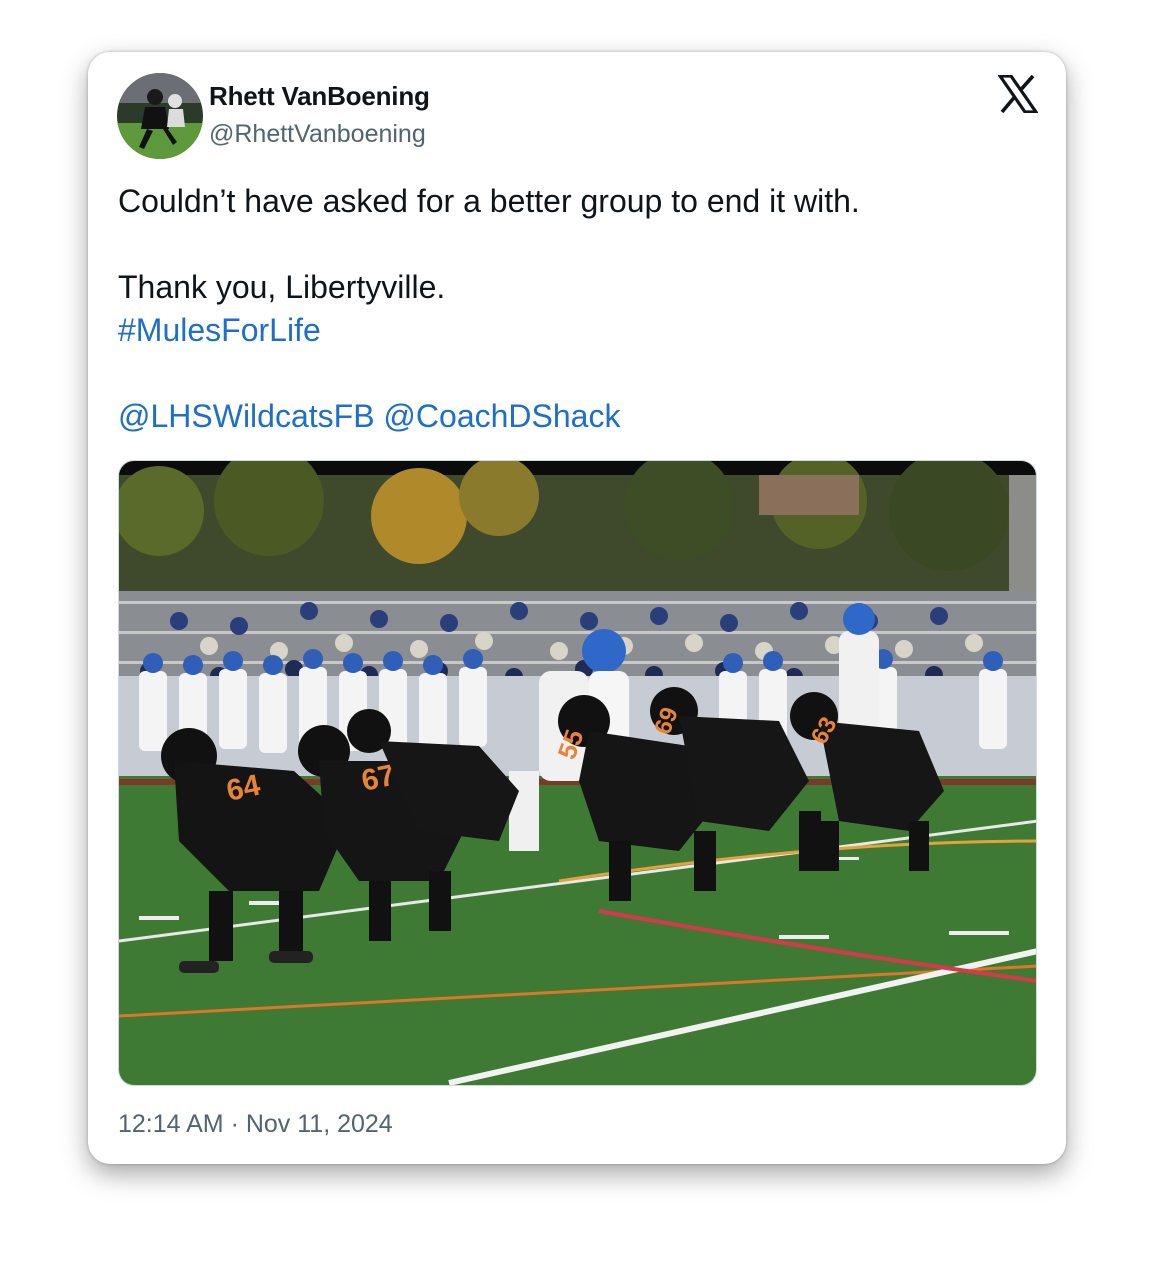  What do you see at coordinates (219, 330) in the screenshot?
I see `hashtag-link: #MulesForLife` at bounding box center [219, 330].